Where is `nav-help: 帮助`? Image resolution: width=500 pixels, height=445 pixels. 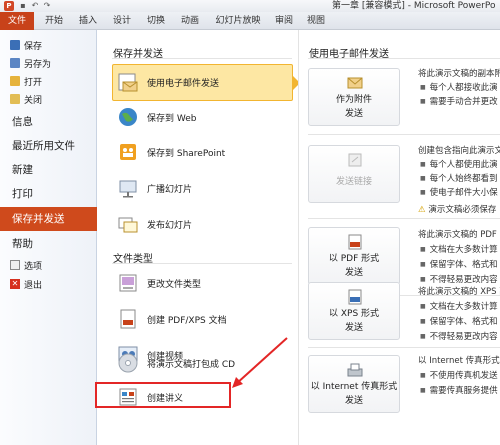 nav-help: 帮助 is located at coordinates (22, 244).